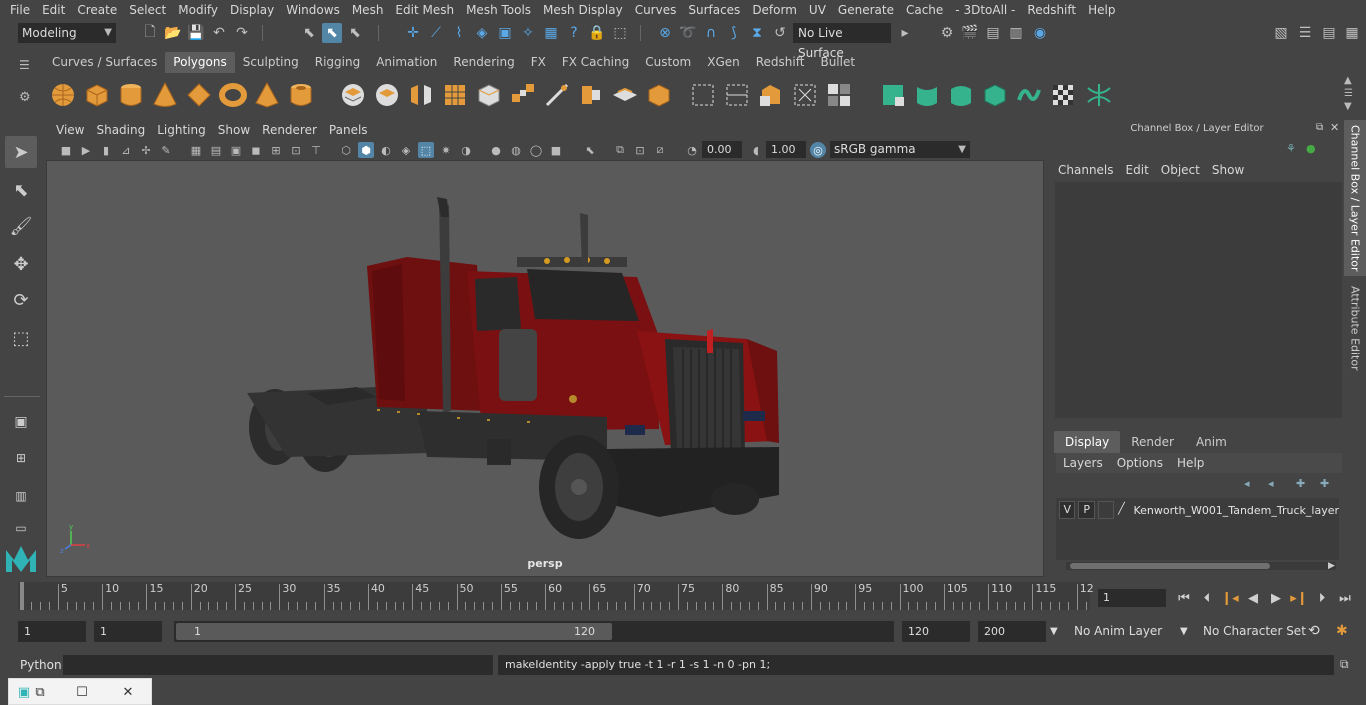 This screenshot has width=1366, height=705. I want to click on modeling-toolkit-icon: ▧, so click(1281, 33).